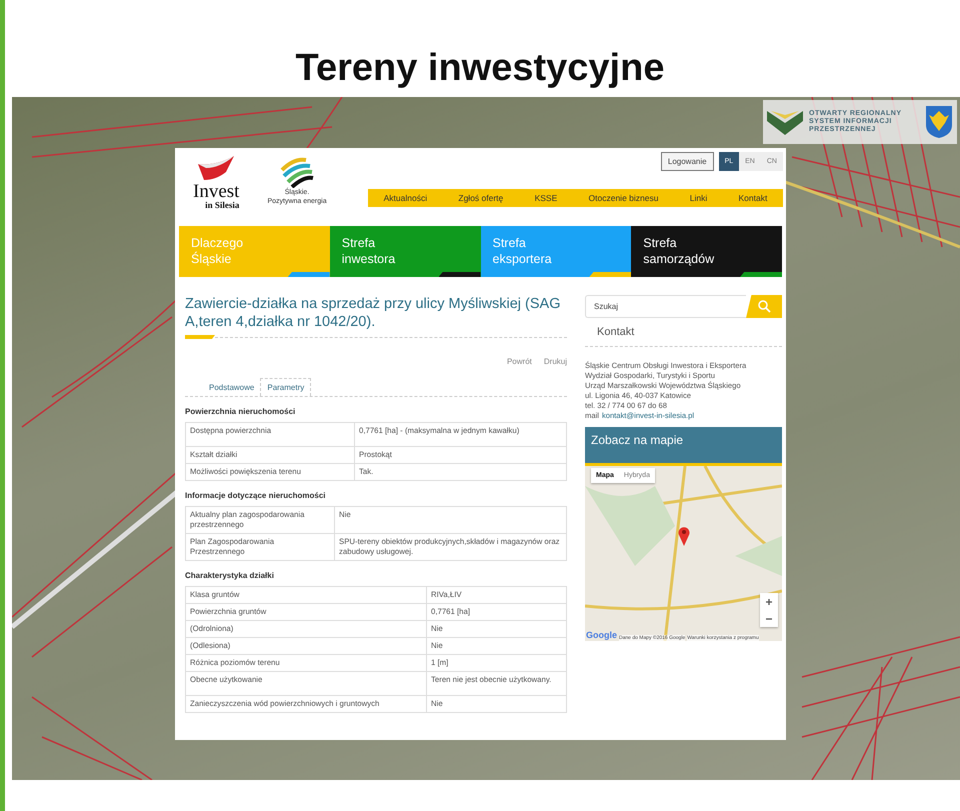 This screenshot has height=811, width=960. What do you see at coordinates (405, 251) in the screenshot?
I see `zone-tile: Strefa inwestora` at bounding box center [405, 251].